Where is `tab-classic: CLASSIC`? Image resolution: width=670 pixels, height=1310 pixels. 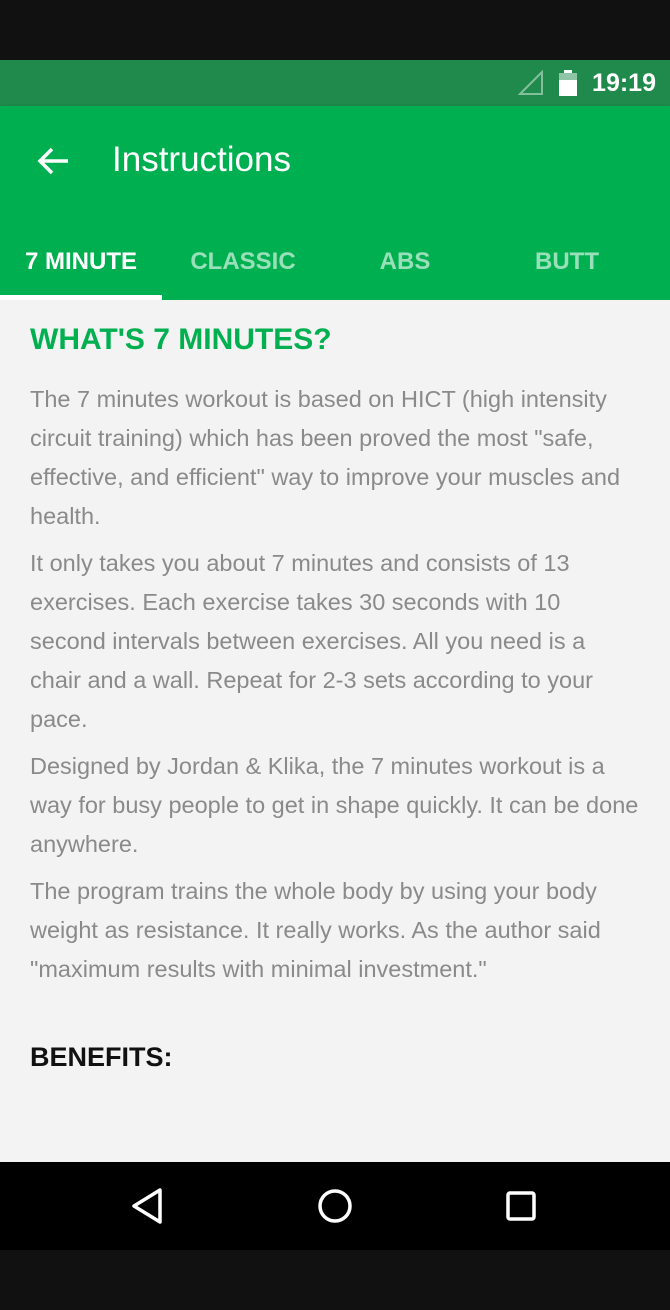 tab-classic: CLASSIC is located at coordinates (243, 262).